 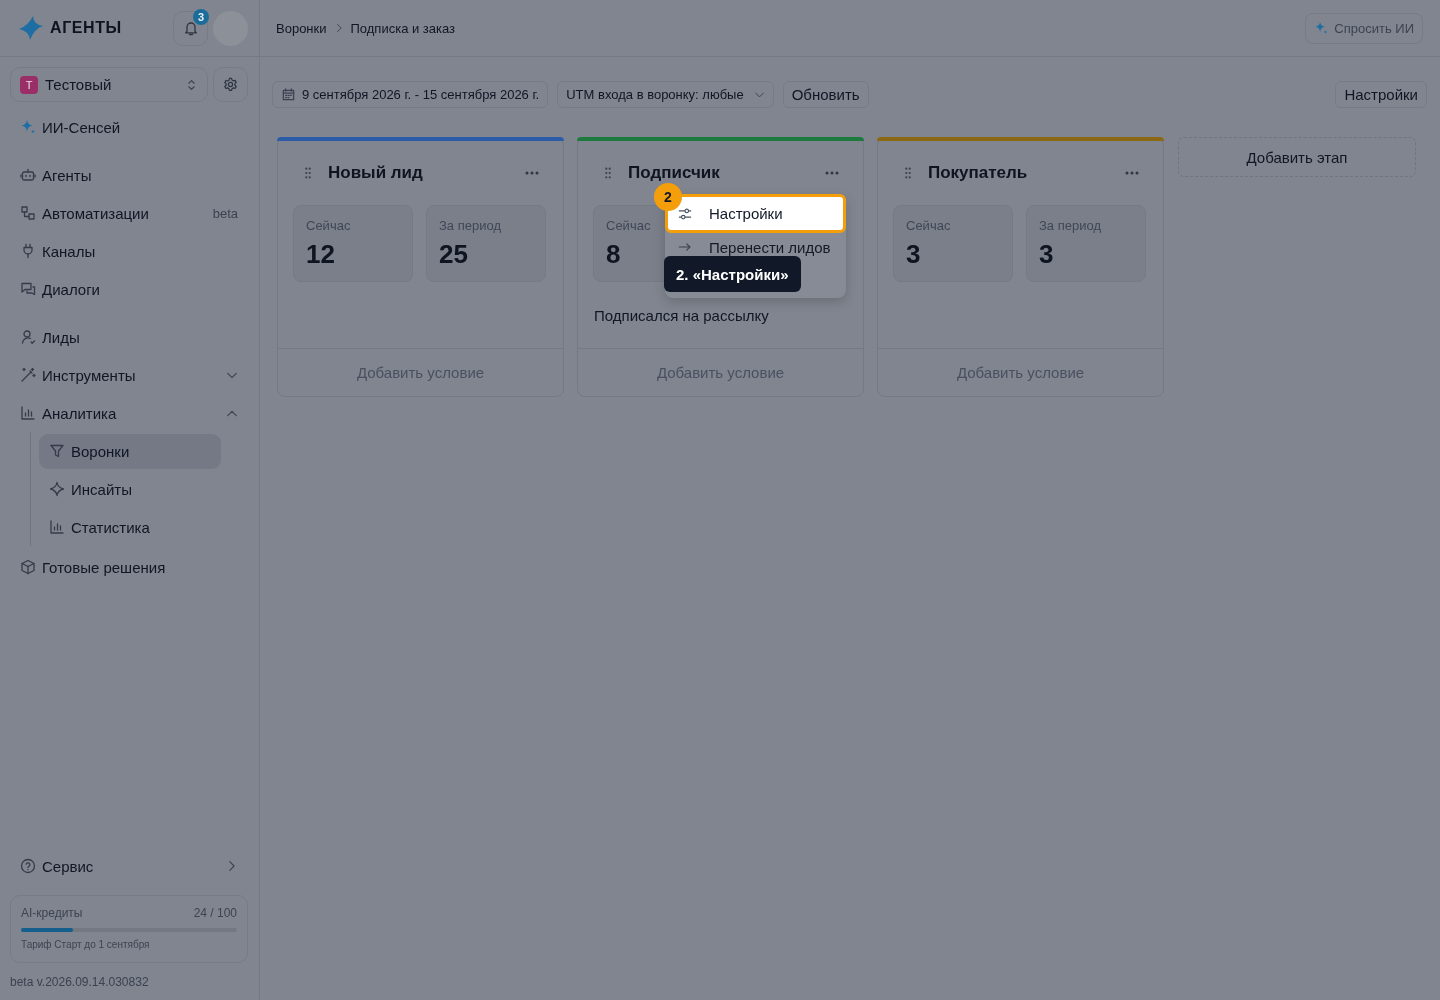 What do you see at coordinates (288, 94) in the screenshot?
I see `calendar-icon` at bounding box center [288, 94].